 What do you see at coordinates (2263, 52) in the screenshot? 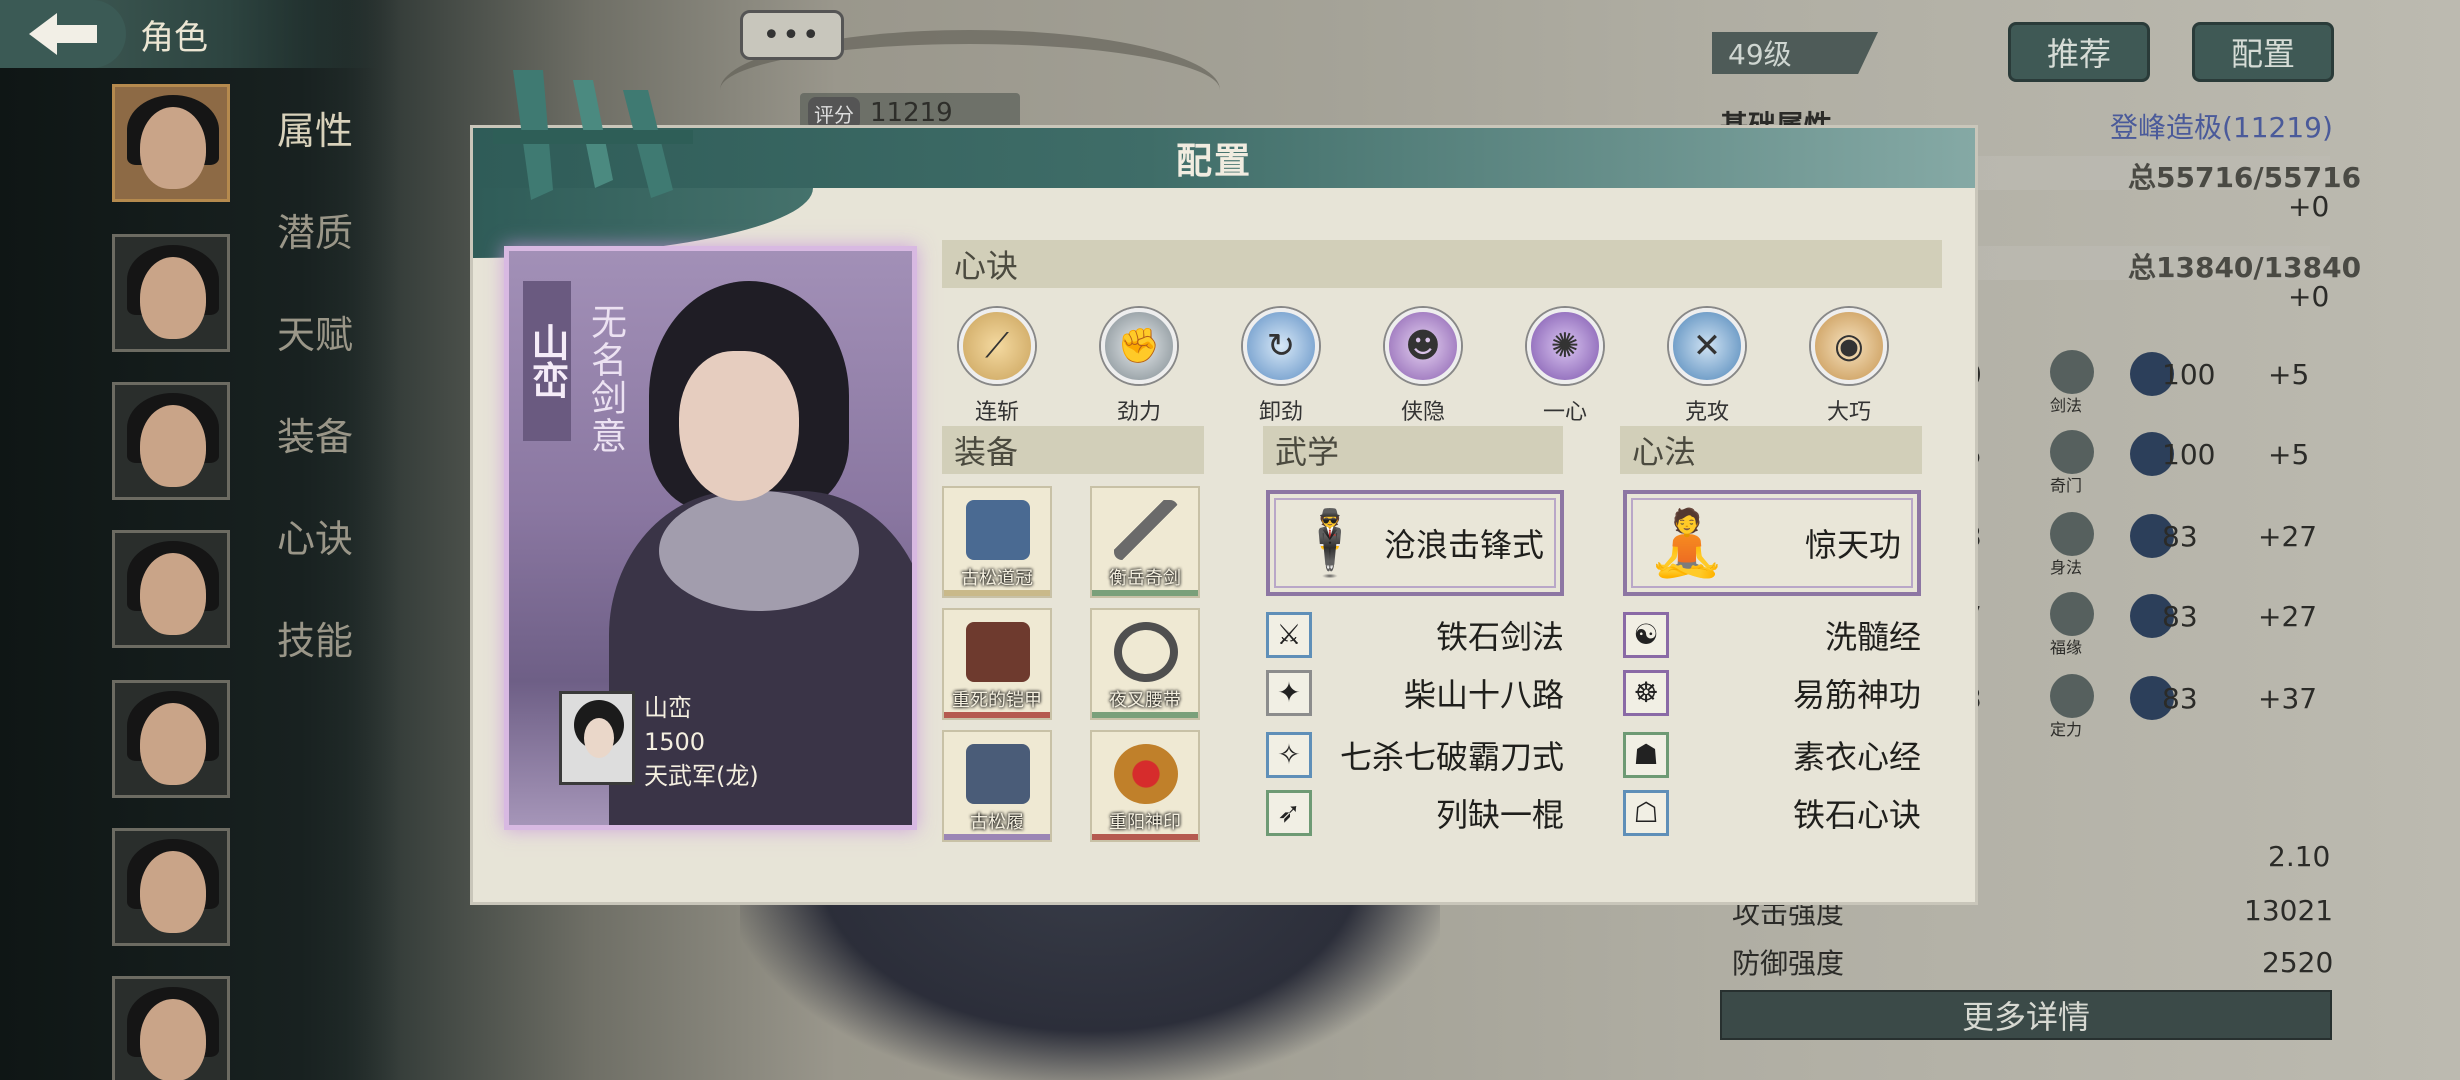
I see `config-button: 配置` at bounding box center [2263, 52].